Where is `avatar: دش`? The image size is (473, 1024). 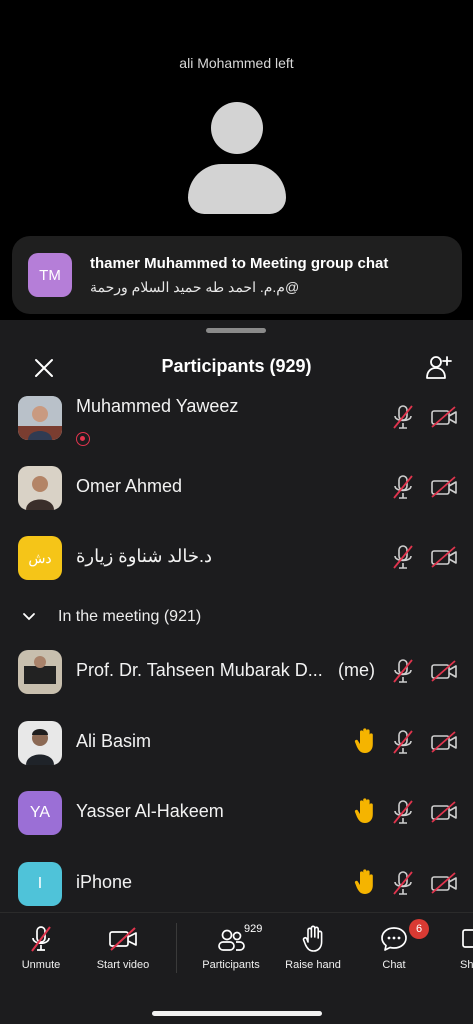
avatar: دش is located at coordinates (40, 558).